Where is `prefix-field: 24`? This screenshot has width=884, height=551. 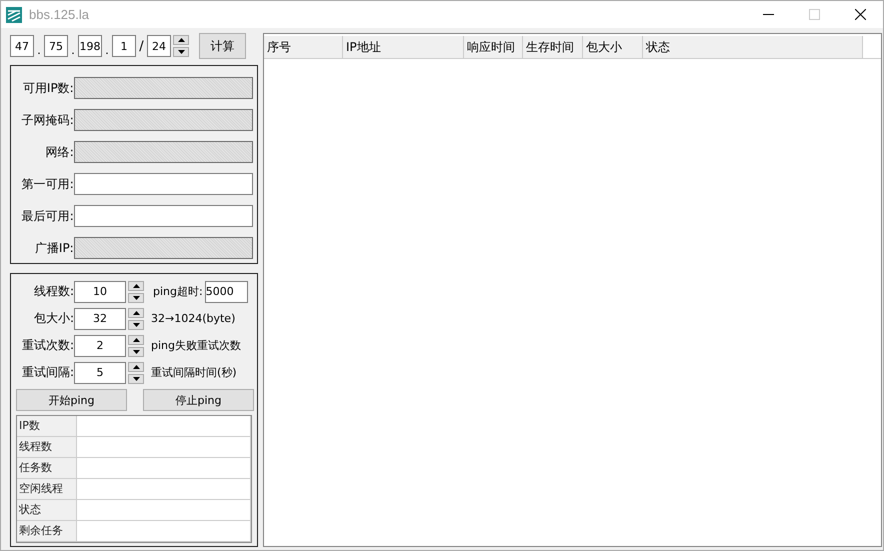 prefix-field: 24 is located at coordinates (159, 46).